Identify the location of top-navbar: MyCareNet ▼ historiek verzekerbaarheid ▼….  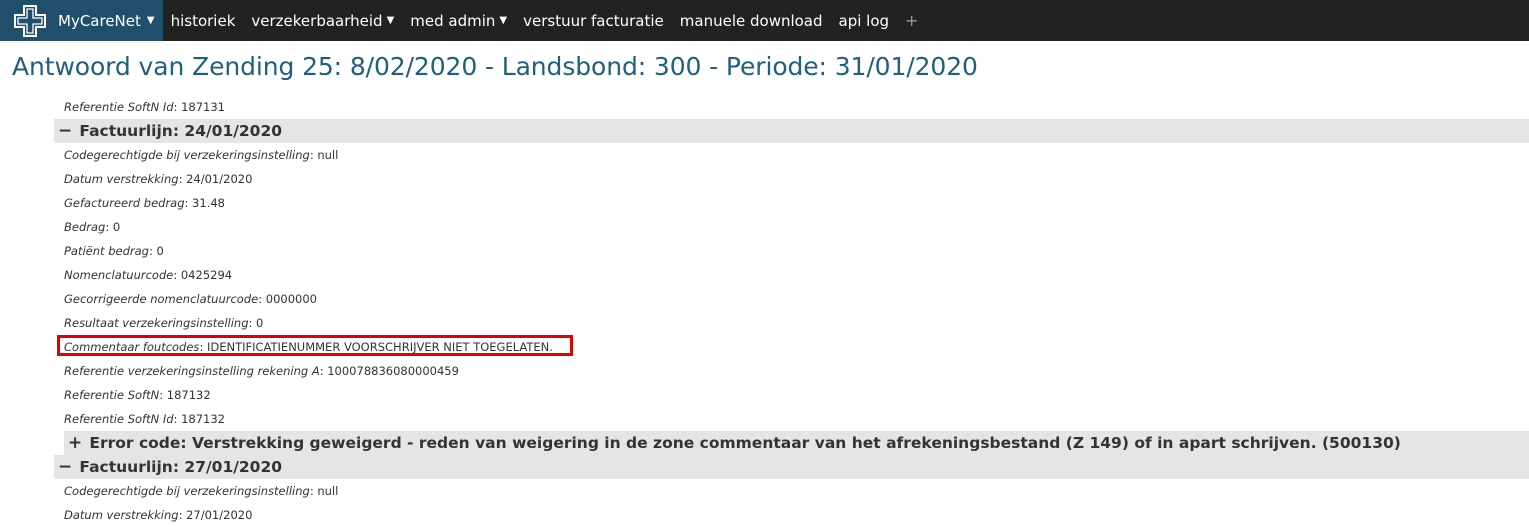
(764, 20).